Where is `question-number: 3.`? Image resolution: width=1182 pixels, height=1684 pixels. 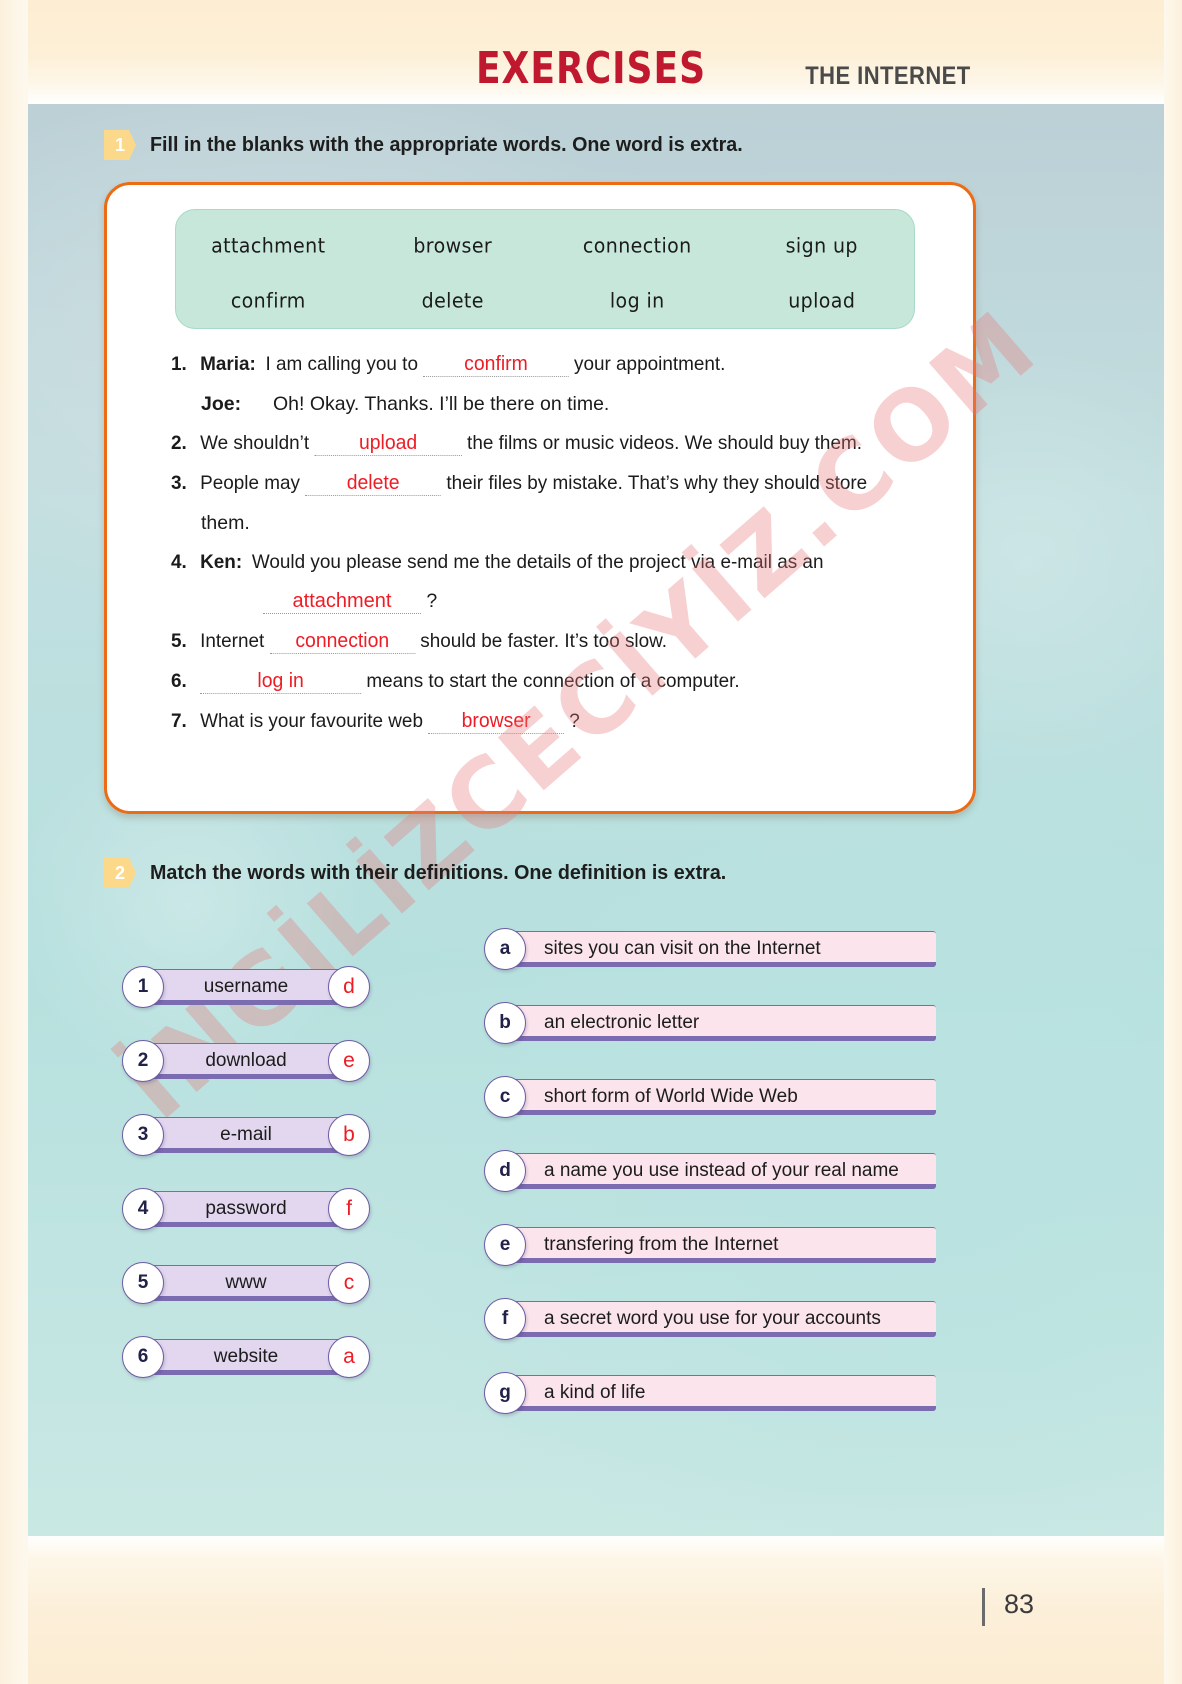 question-number: 3. is located at coordinates (179, 483).